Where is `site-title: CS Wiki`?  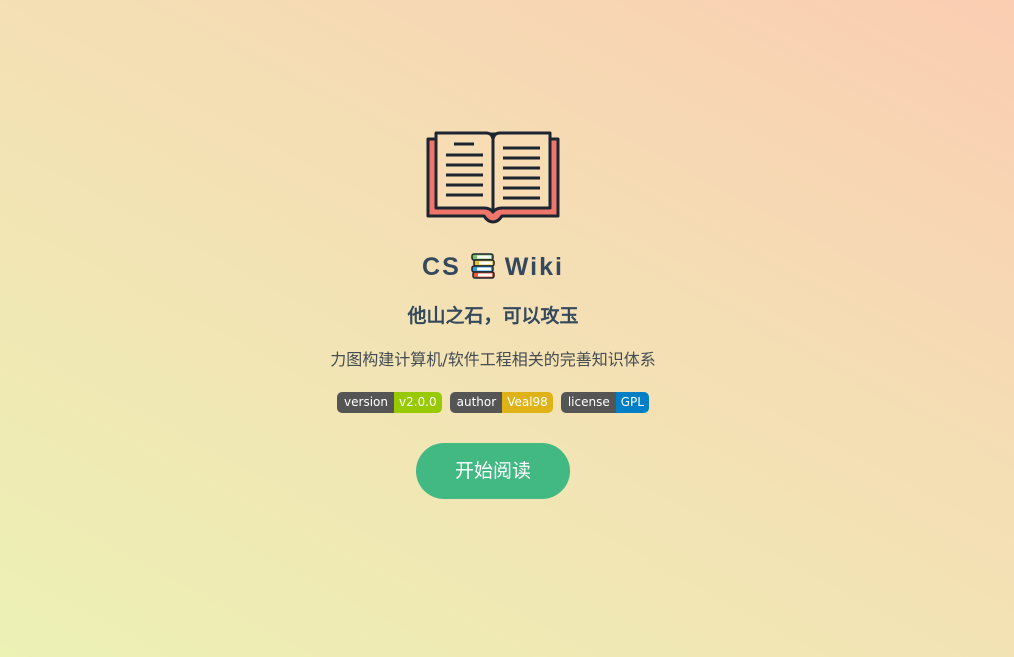 site-title: CS Wiki is located at coordinates (493, 267).